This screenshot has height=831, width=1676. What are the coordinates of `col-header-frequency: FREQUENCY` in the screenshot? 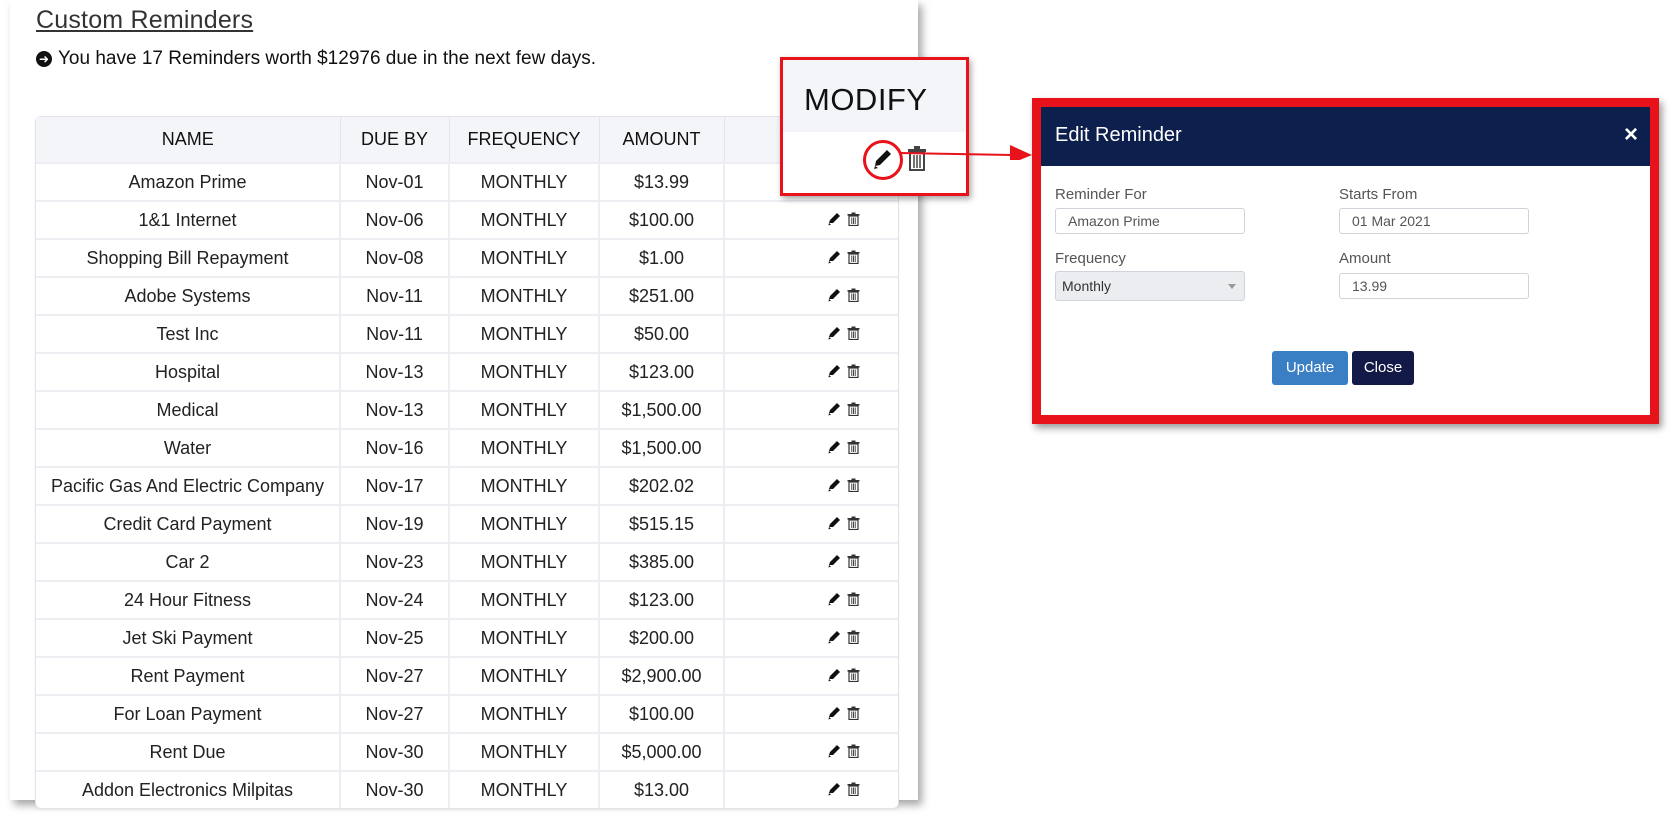 It's located at (524, 140).